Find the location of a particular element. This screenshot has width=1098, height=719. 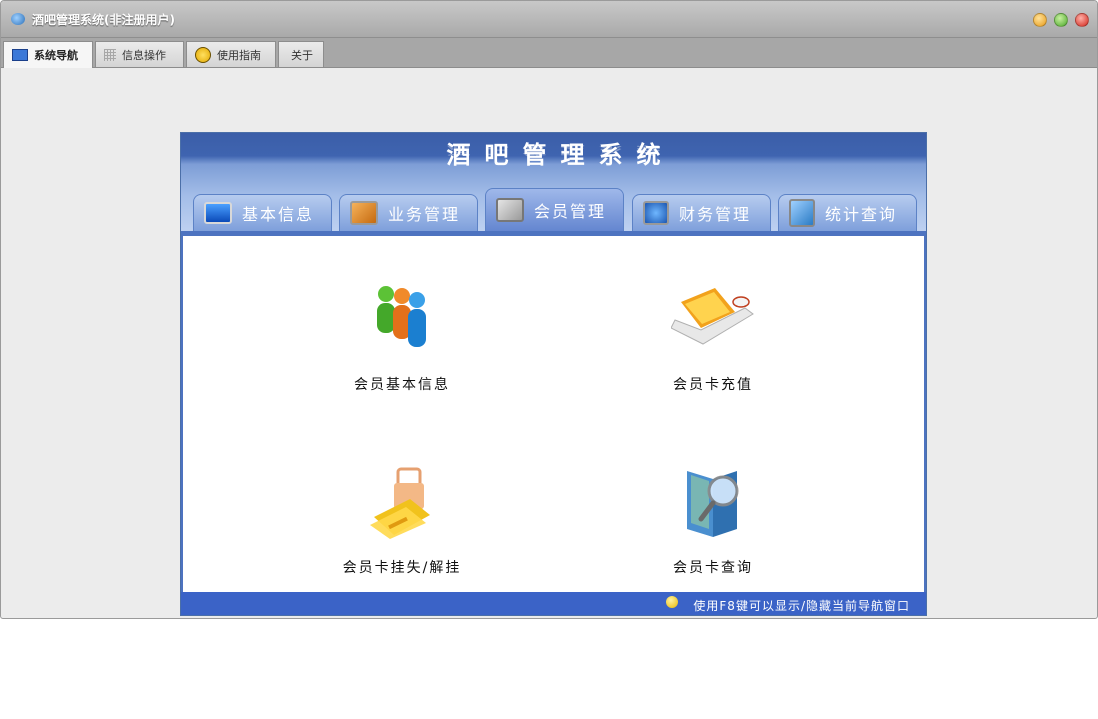

section-tab-member: 会员管理 is located at coordinates (554, 209).